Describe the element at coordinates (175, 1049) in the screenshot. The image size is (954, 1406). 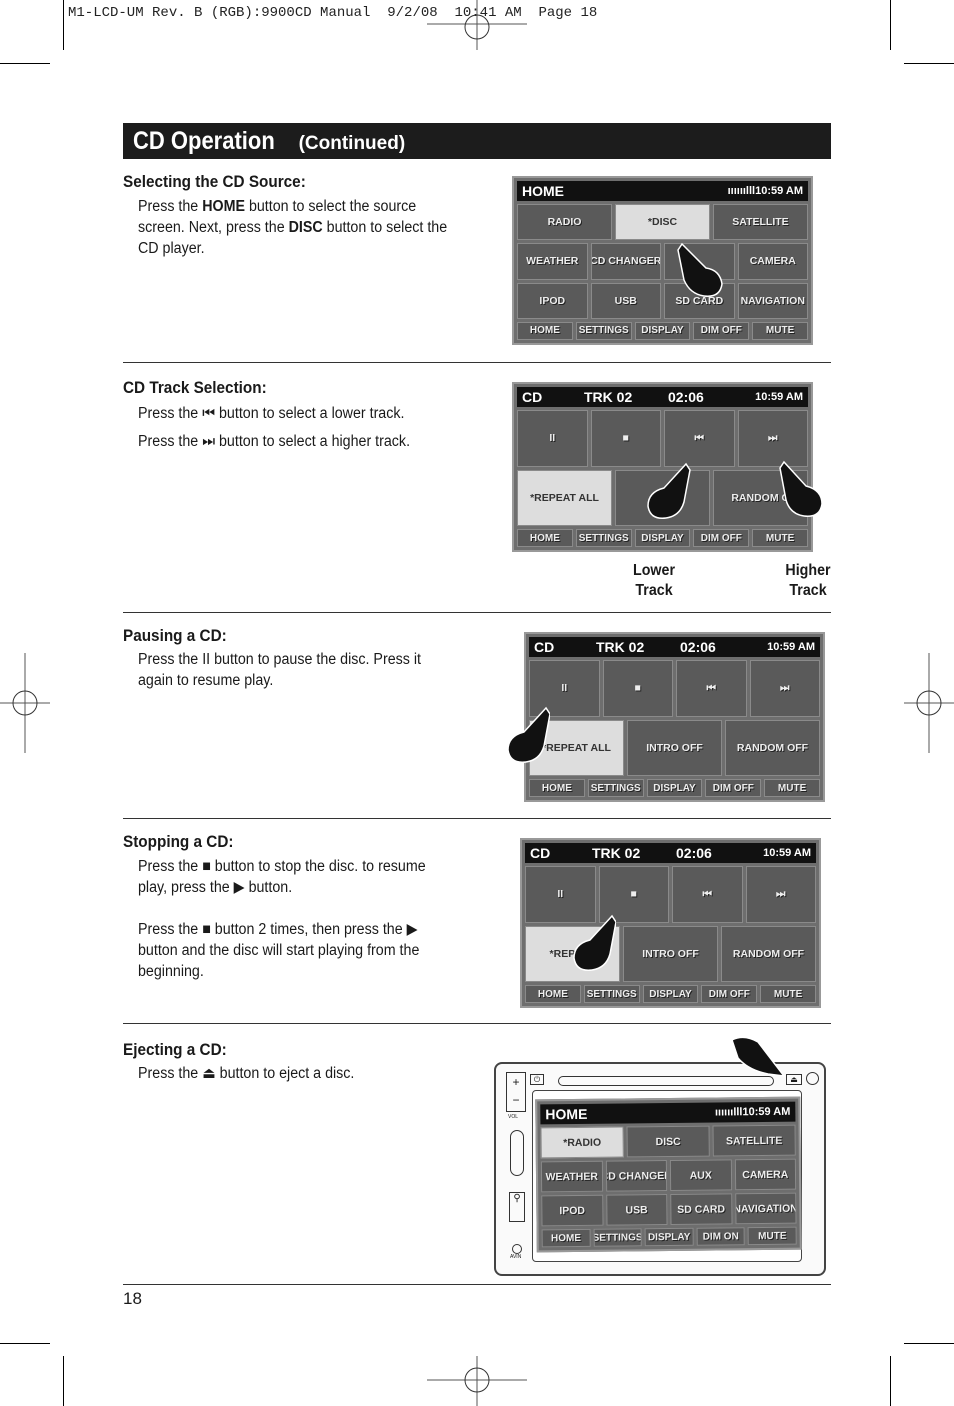
I see `section-heading: Ejecting a CD:` at that location.